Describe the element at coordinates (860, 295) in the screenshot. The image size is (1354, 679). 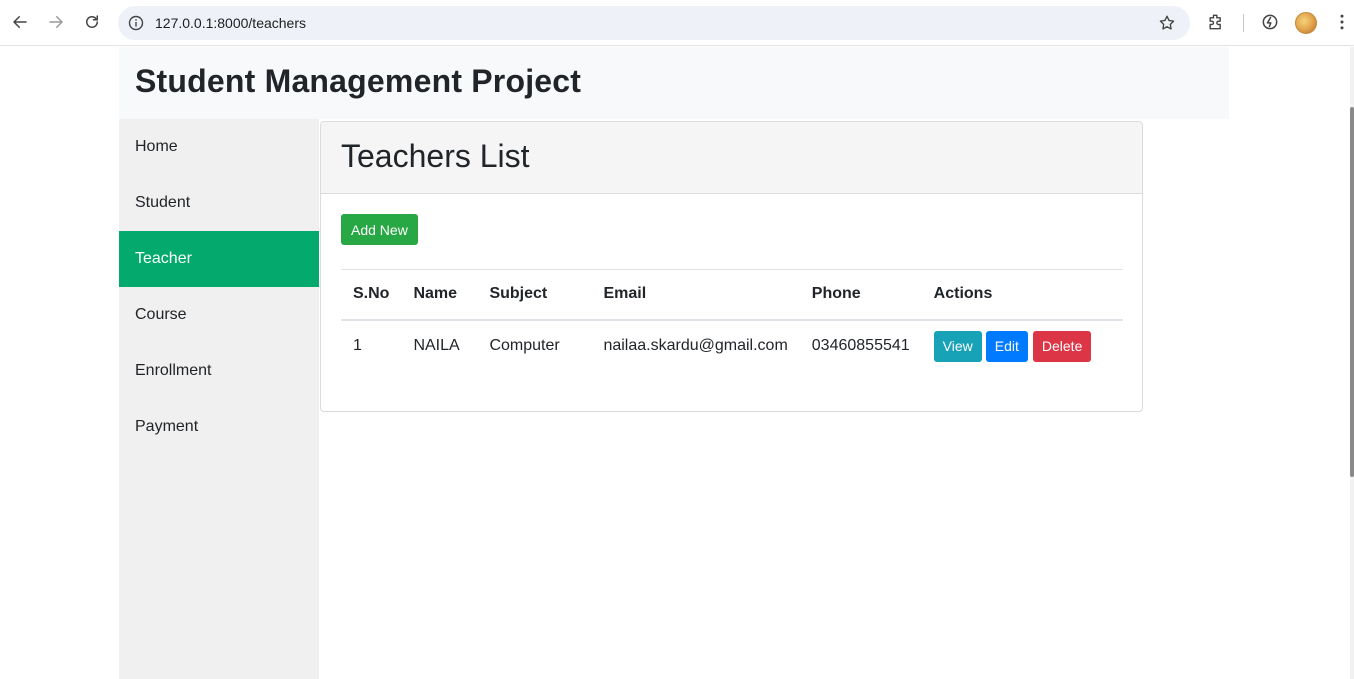
I see `column-header-phone: Phone` at that location.